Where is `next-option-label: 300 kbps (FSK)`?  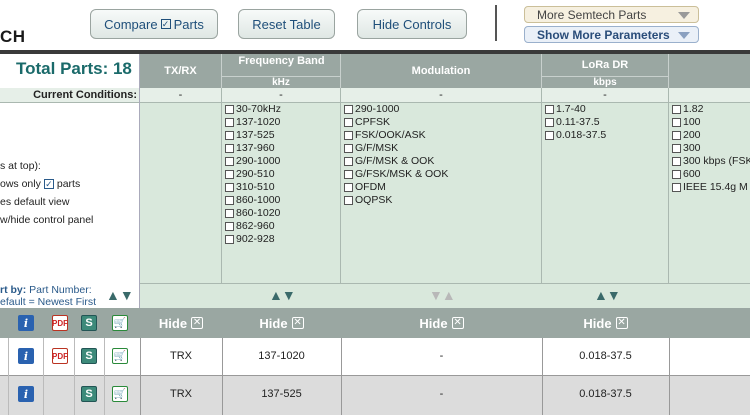
next-option-label: 300 kbps (FSK) is located at coordinates (716, 161).